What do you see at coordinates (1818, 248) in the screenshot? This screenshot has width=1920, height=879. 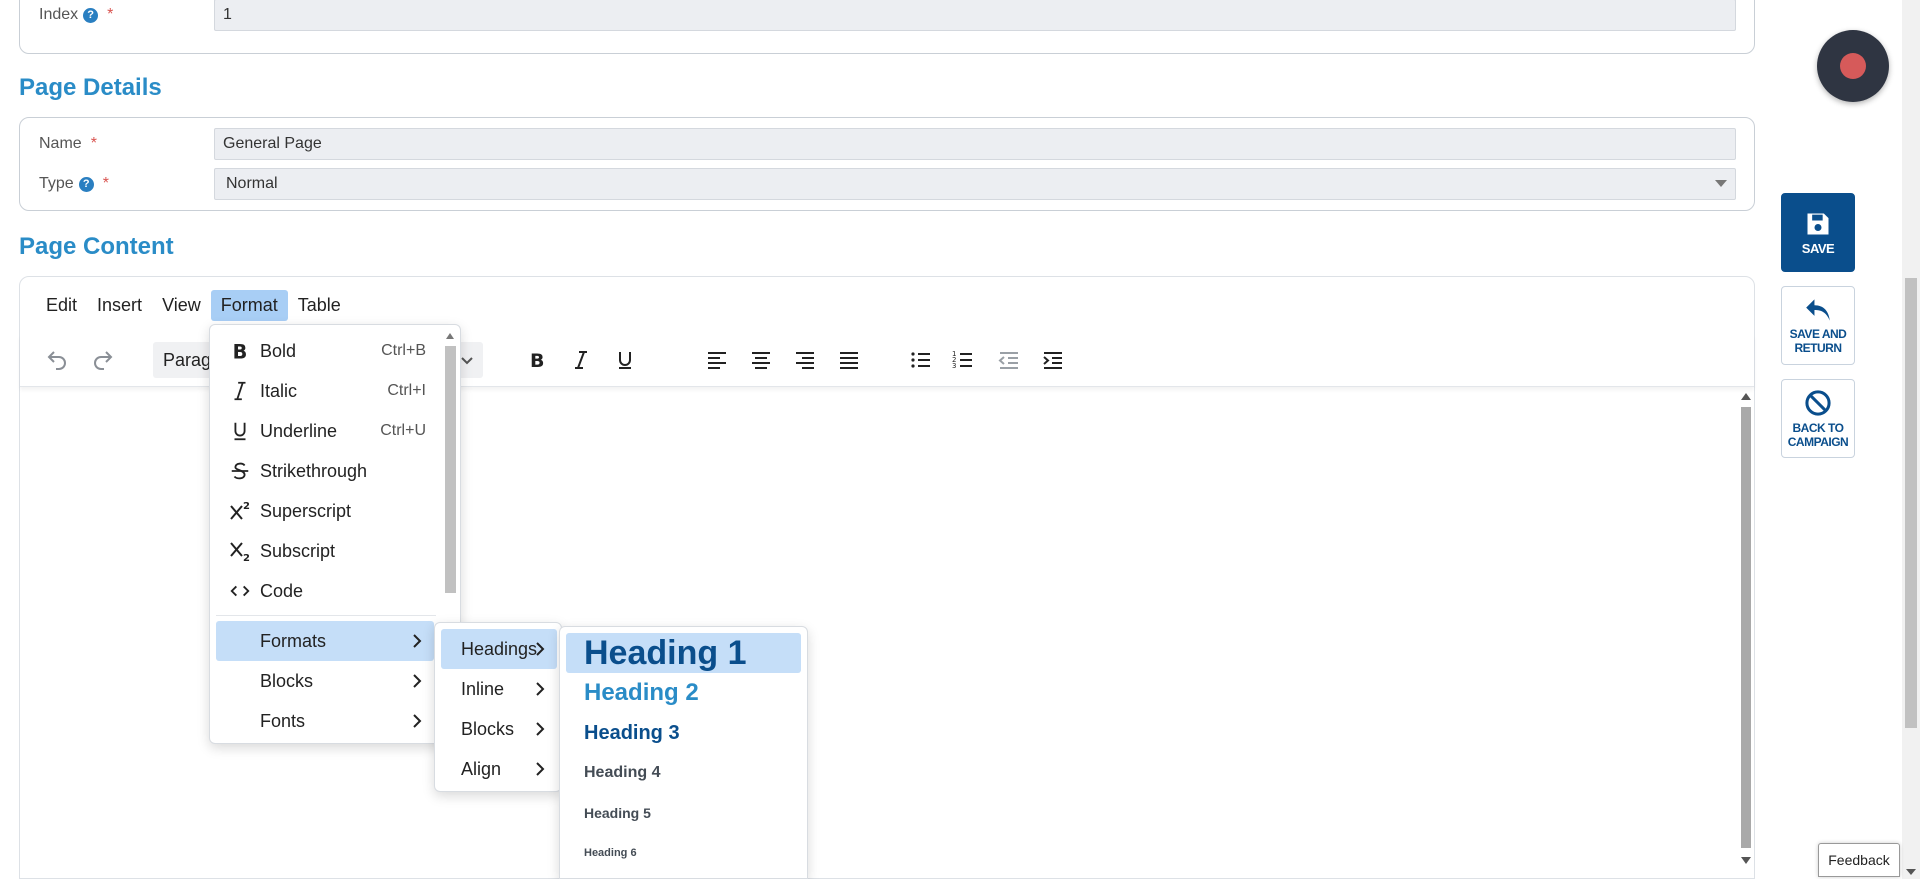 I see `save-label: SAVE` at bounding box center [1818, 248].